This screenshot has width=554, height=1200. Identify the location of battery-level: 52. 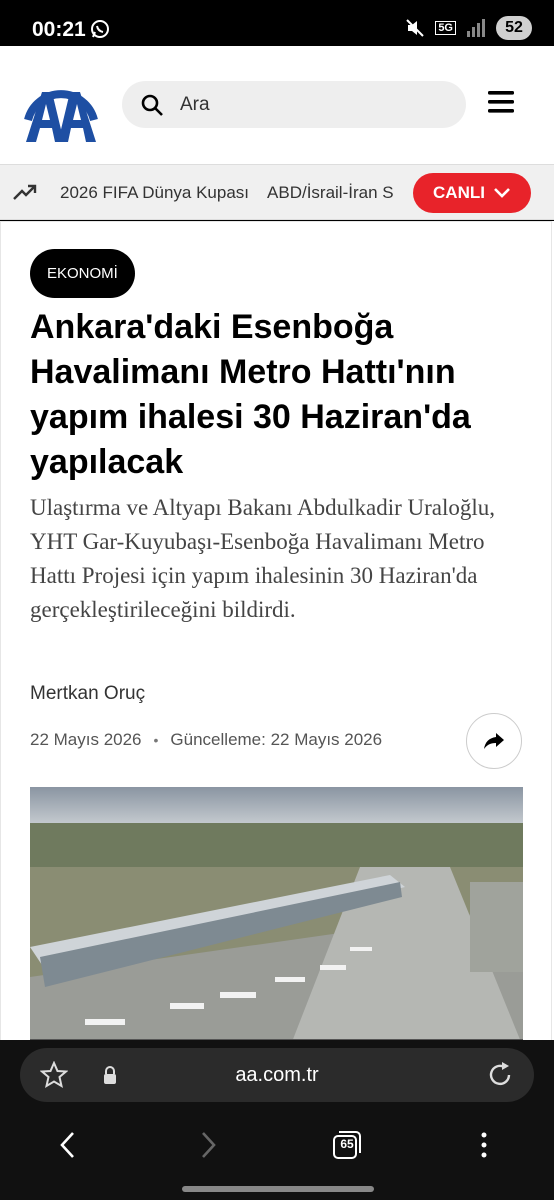
(514, 28).